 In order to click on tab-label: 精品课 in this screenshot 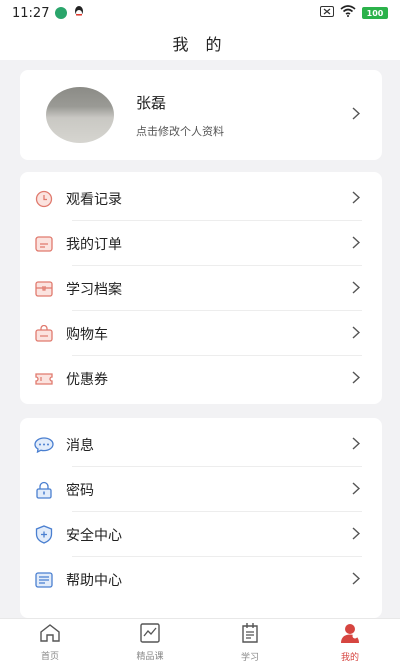, I will do `click(150, 657)`.